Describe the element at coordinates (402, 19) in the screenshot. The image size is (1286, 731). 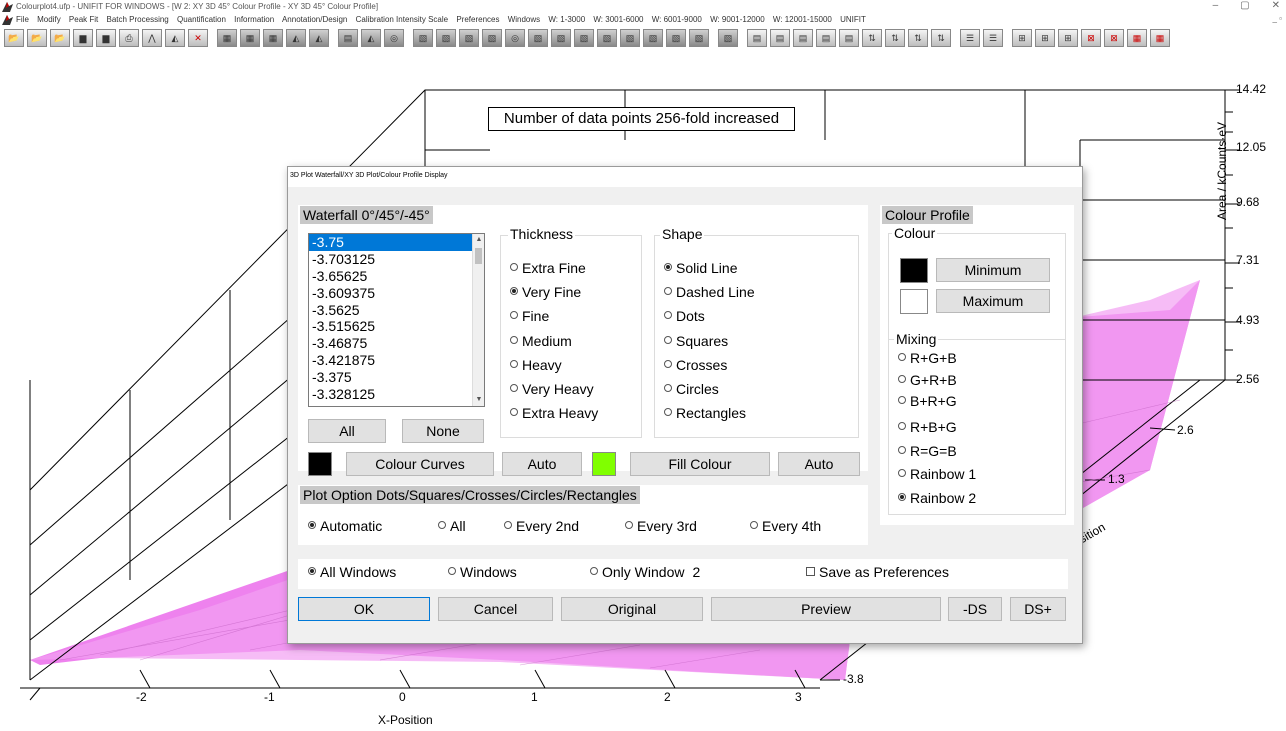
I see `menu-calibration: Calibration Intensity Scale` at that location.